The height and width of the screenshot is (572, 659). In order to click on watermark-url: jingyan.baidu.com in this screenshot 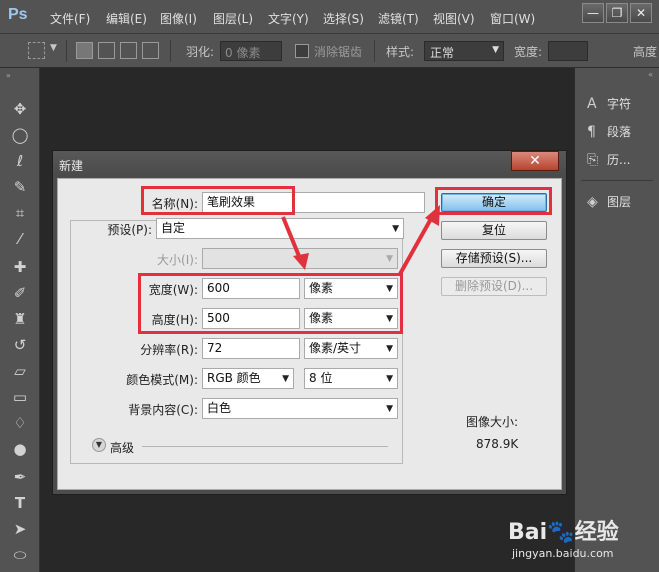, I will do `click(563, 553)`.